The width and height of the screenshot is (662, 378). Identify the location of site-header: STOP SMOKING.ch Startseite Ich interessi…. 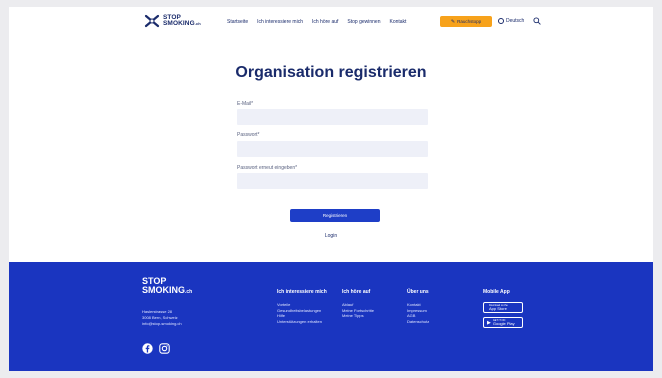
(331, 22).